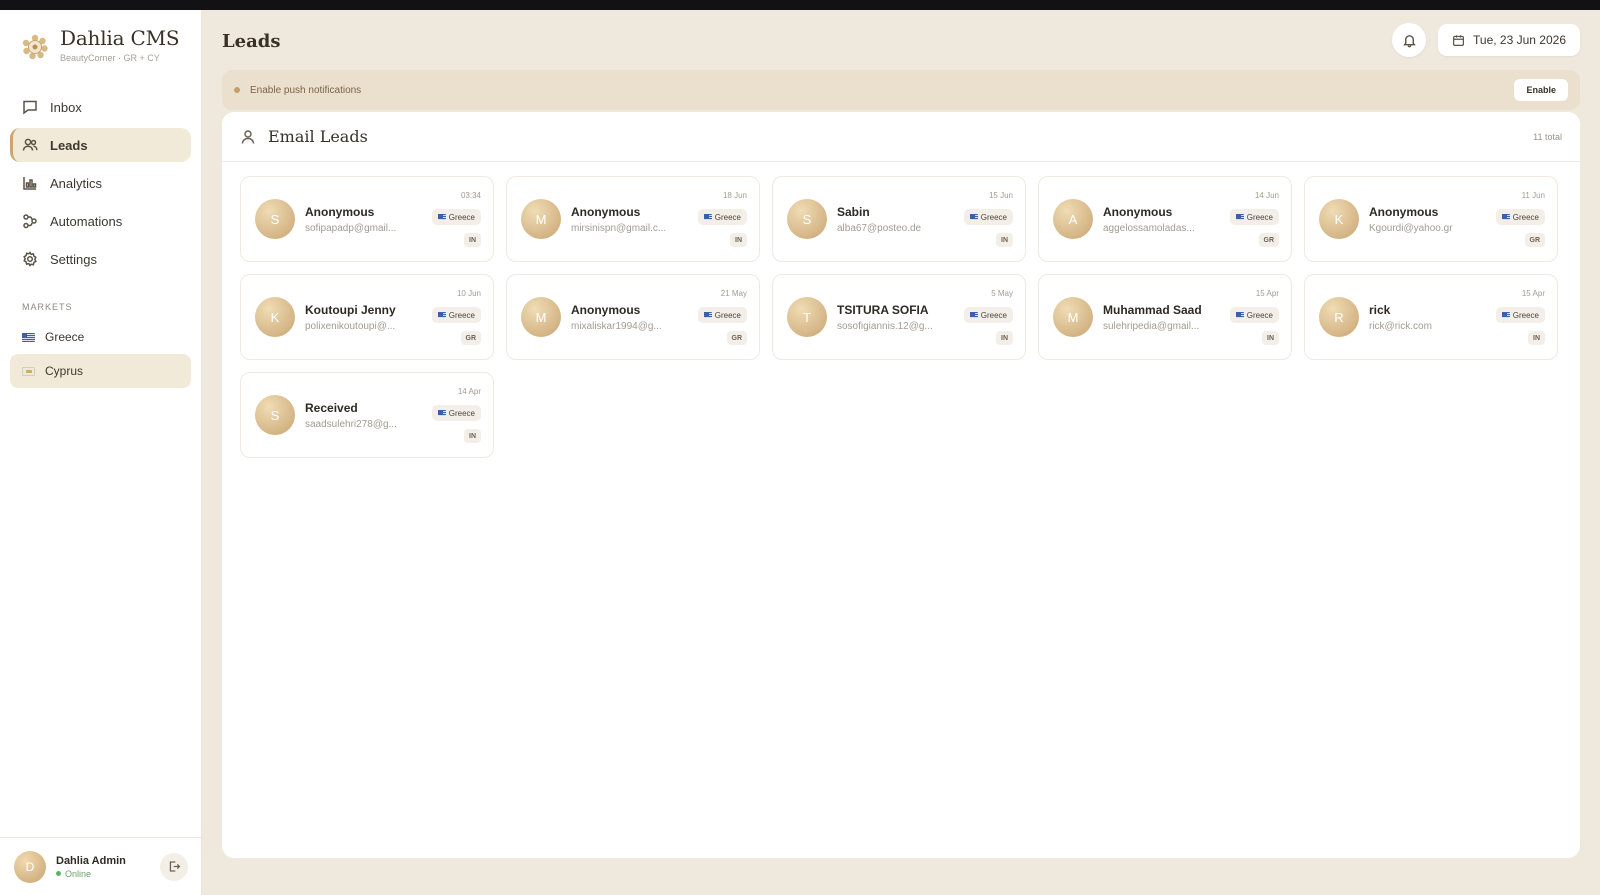 The image size is (1600, 895). What do you see at coordinates (1400, 326) in the screenshot?
I see `lead-email: rick@rick.com` at bounding box center [1400, 326].